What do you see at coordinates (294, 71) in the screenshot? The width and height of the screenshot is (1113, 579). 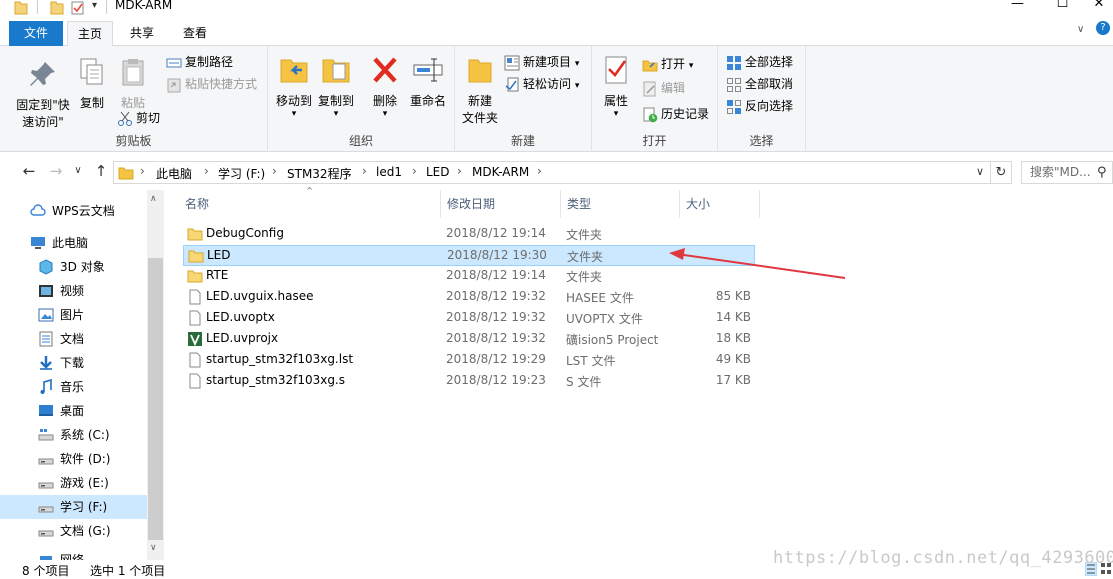 I see `move-to-icon` at bounding box center [294, 71].